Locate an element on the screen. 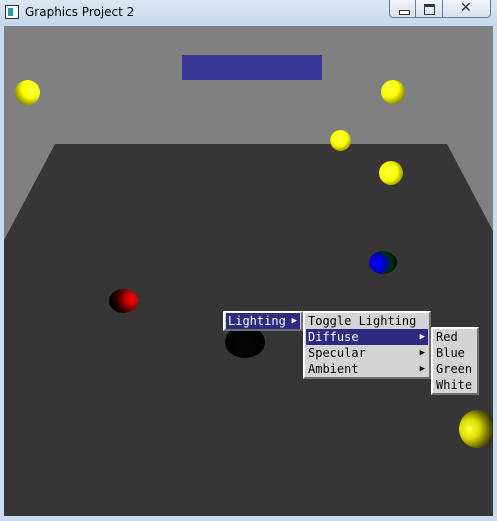 The width and height of the screenshot is (497, 521). maximize-button is located at coordinates (429, 9).